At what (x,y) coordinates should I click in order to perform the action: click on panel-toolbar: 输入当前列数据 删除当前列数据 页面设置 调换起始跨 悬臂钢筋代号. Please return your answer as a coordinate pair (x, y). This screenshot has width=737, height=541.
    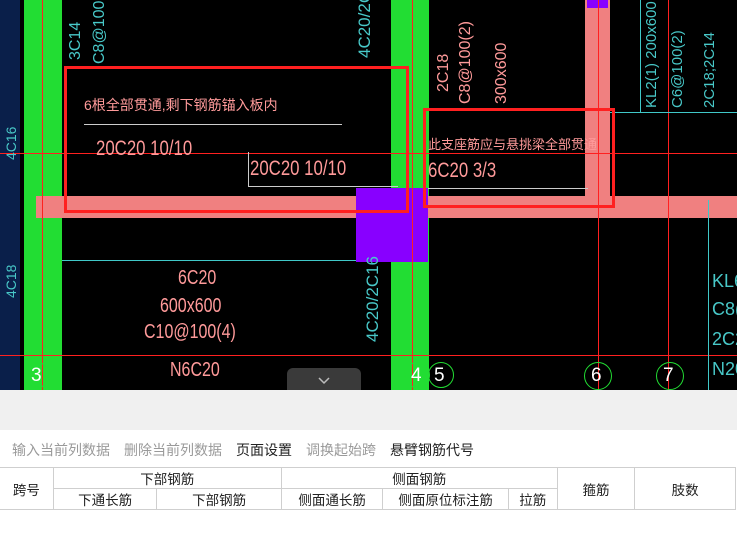
    Looking at the image, I should click on (243, 450).